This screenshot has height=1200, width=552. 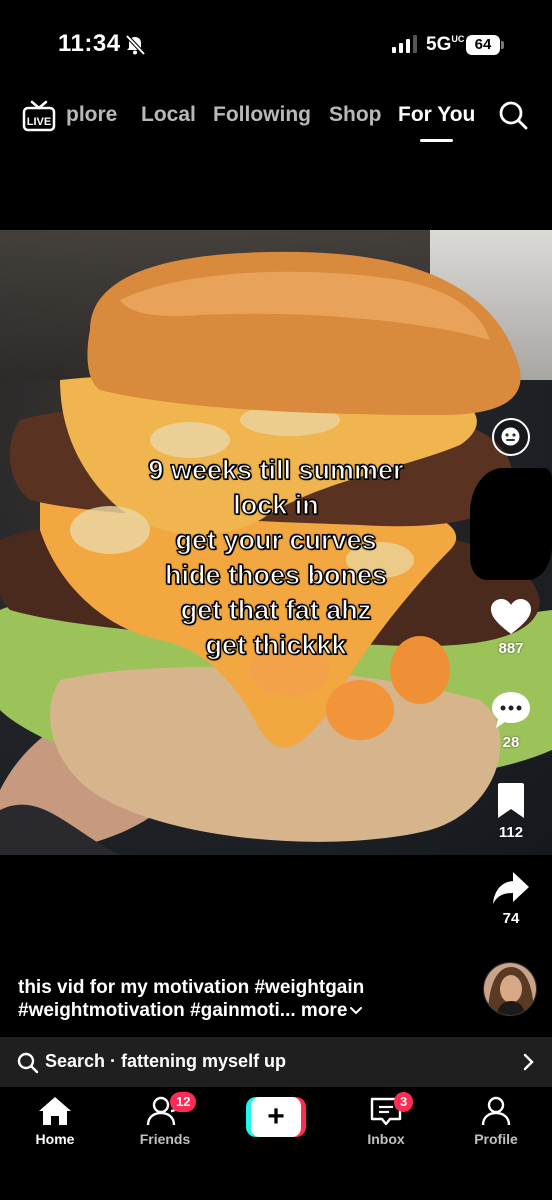 I want to click on more-link: more, so click(x=324, y=1010).